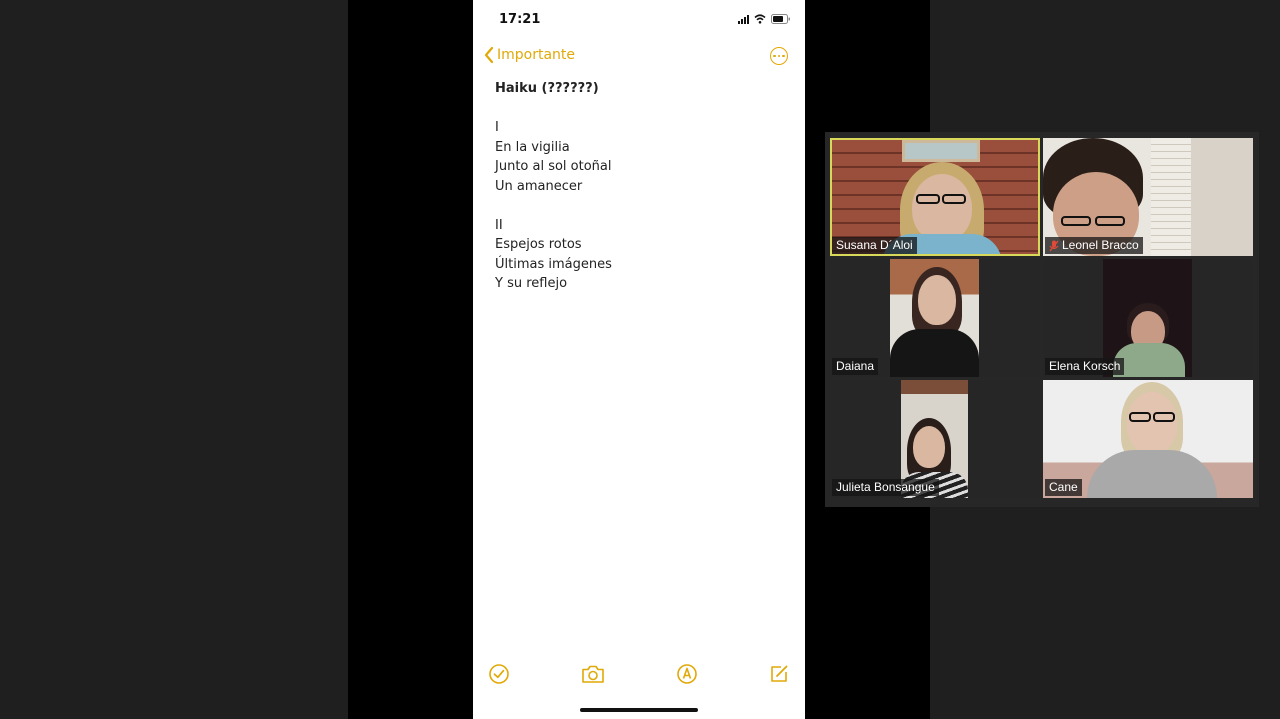 The width and height of the screenshot is (1280, 719). I want to click on participant-tile: Susana D´Aloi, so click(935, 197).